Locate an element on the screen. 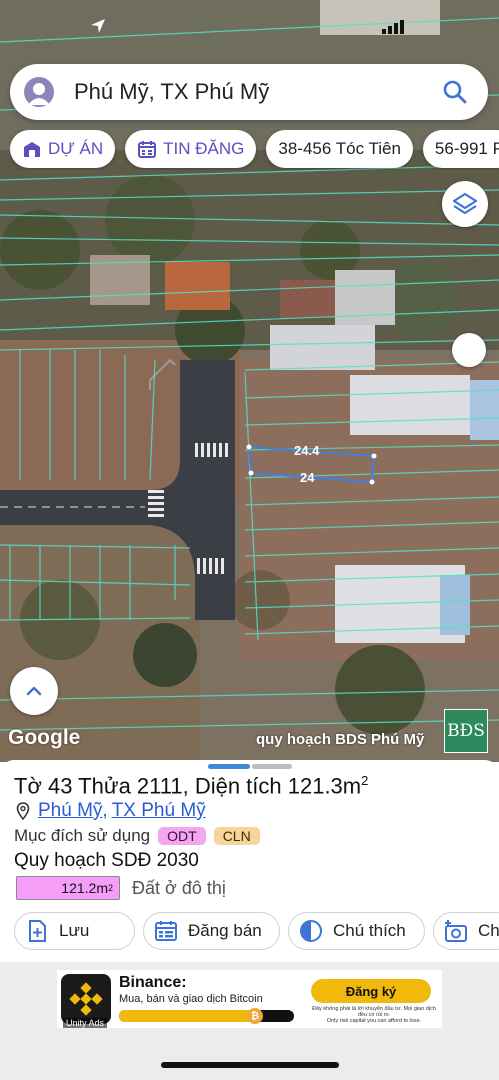 The width and height of the screenshot is (499, 1080). filter-chip-row: DỰ ÁN TIN ĐĂNG 38-456 Tóc Tiên 56-991 P is located at coordinates (254, 150).